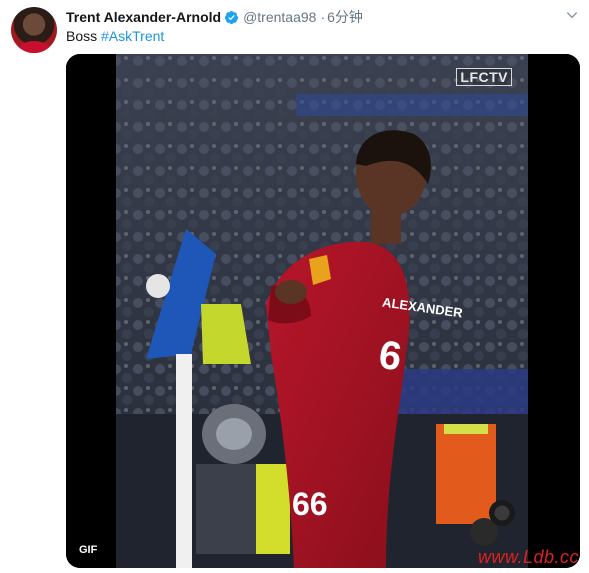  Describe the element at coordinates (345, 17) in the screenshot. I see `tweet-timestamp: 6分钟` at that location.